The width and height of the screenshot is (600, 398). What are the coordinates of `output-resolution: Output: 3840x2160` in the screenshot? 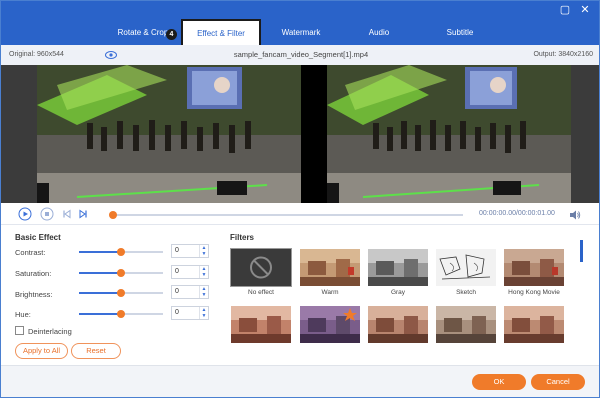 It's located at (563, 54).